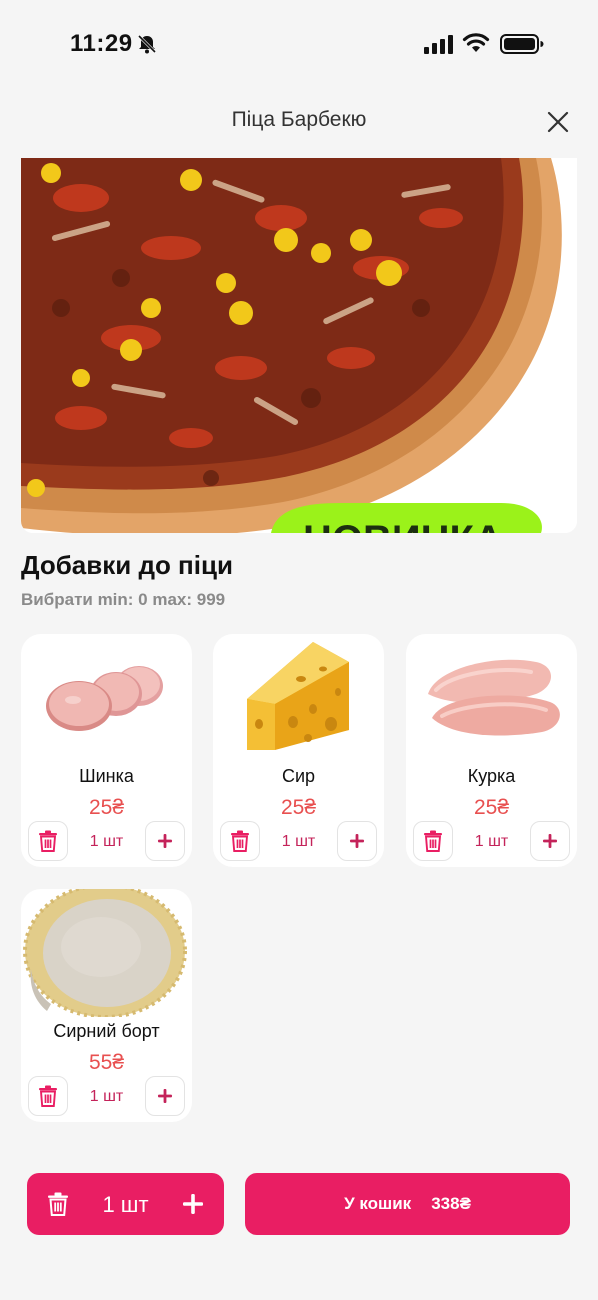 The height and width of the screenshot is (1300, 598). I want to click on addon-price: 55₴, so click(106, 1062).